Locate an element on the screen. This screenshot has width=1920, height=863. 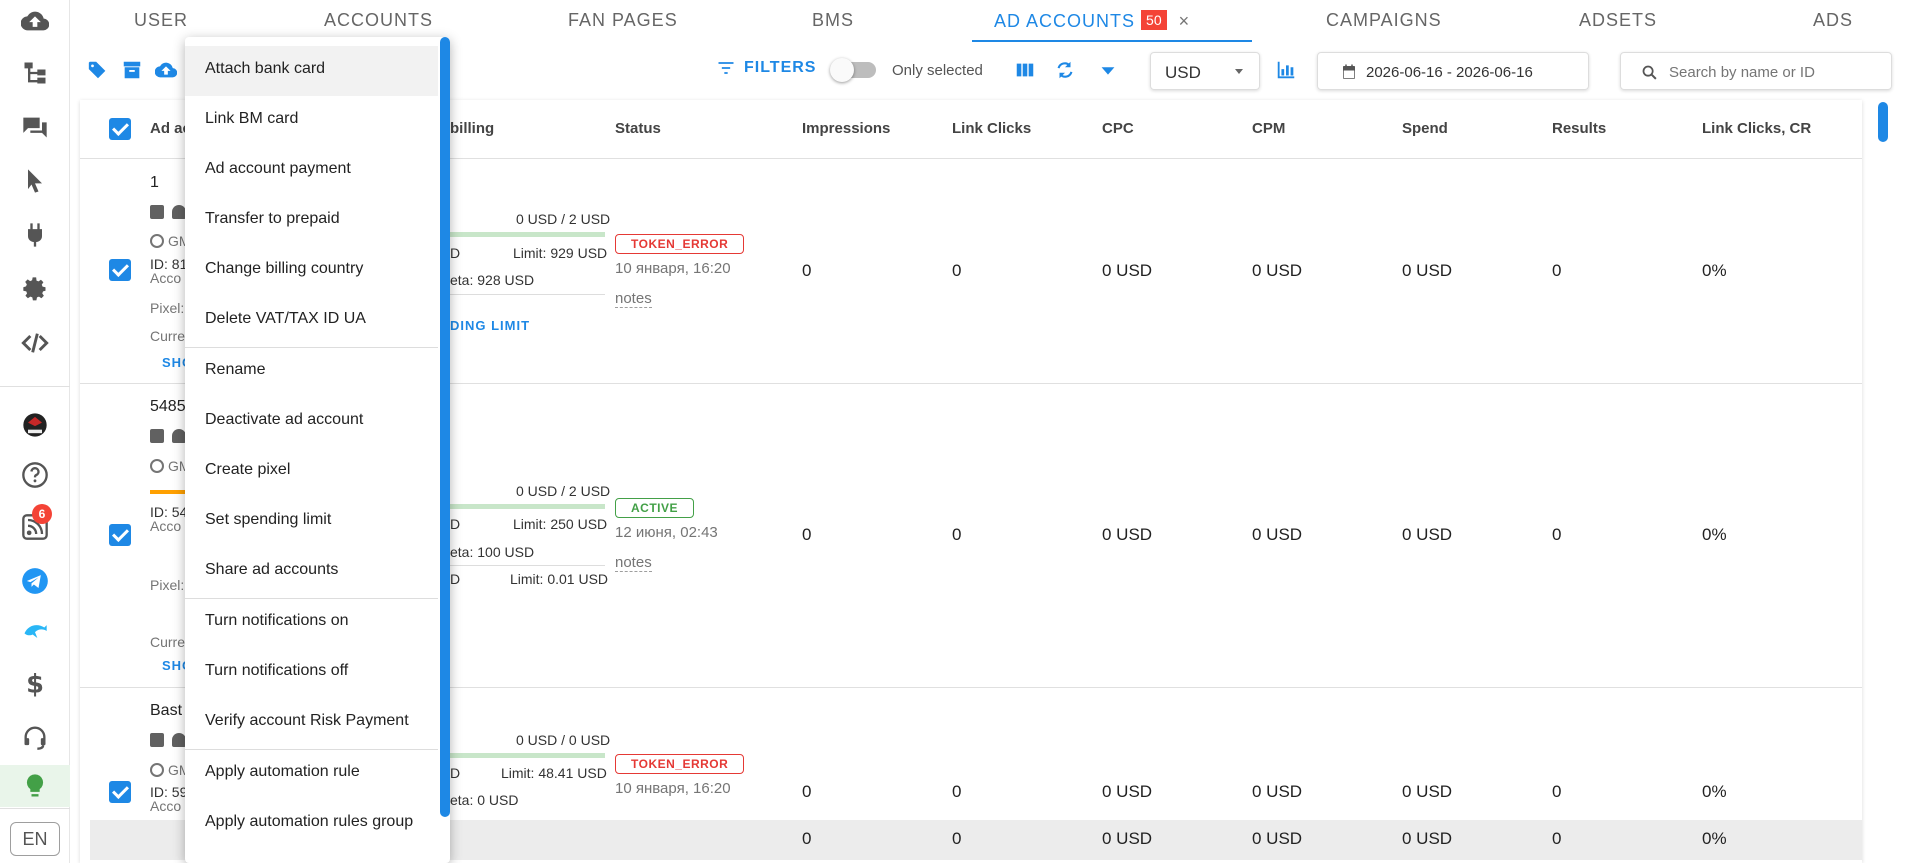
billing-limit2: Limit: 0.01 USD is located at coordinates (559, 579).